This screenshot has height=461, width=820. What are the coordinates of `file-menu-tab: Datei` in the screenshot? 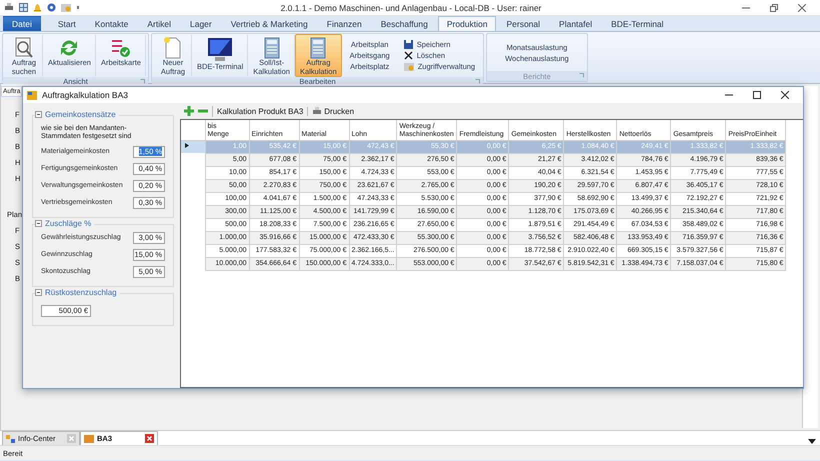 It's located at (22, 23).